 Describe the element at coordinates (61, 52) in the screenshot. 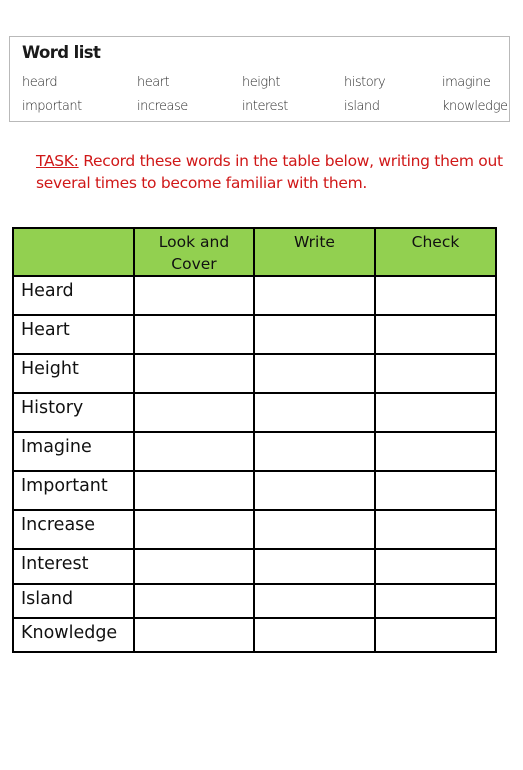

I see `word-list-title: Word list` at that location.